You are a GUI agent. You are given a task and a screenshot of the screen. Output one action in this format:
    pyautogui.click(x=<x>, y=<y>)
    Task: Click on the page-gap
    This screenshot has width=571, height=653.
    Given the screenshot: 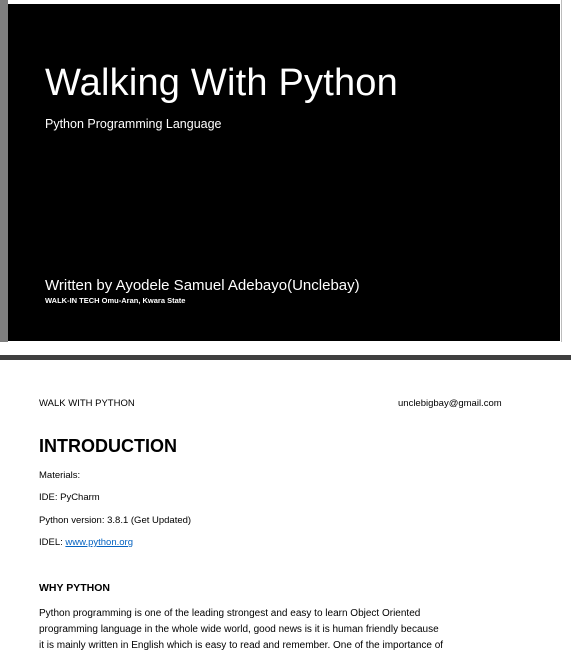 What is the action you would take?
    pyautogui.click(x=285, y=349)
    